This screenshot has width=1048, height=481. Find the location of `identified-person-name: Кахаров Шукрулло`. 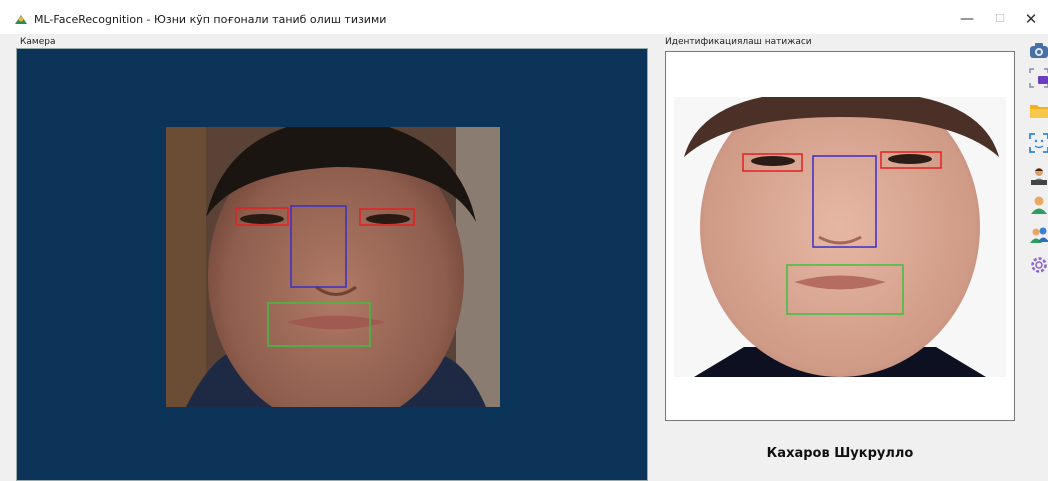

identified-person-name: Кахаров Шукрулло is located at coordinates (840, 453).